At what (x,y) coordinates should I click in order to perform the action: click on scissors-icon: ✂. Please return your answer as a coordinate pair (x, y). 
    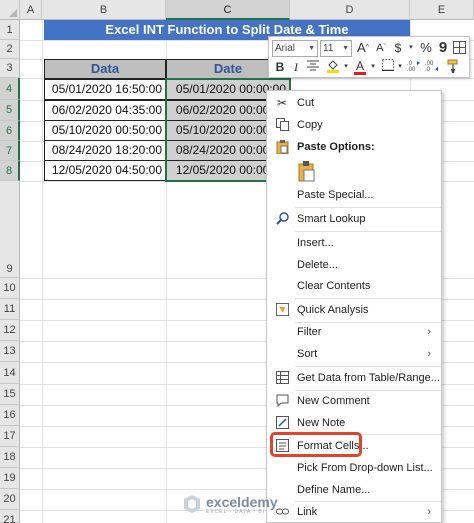
    Looking at the image, I should click on (282, 103).